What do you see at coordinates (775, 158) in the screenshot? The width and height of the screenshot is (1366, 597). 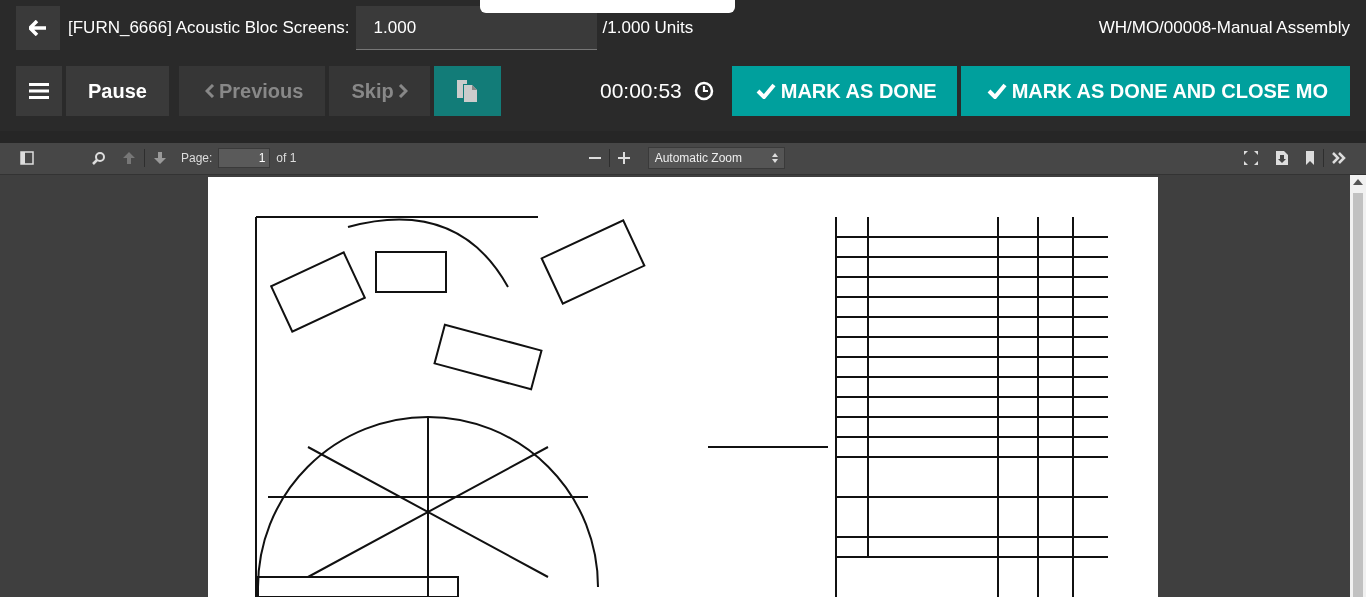 I see `select-arrows-icon` at bounding box center [775, 158].